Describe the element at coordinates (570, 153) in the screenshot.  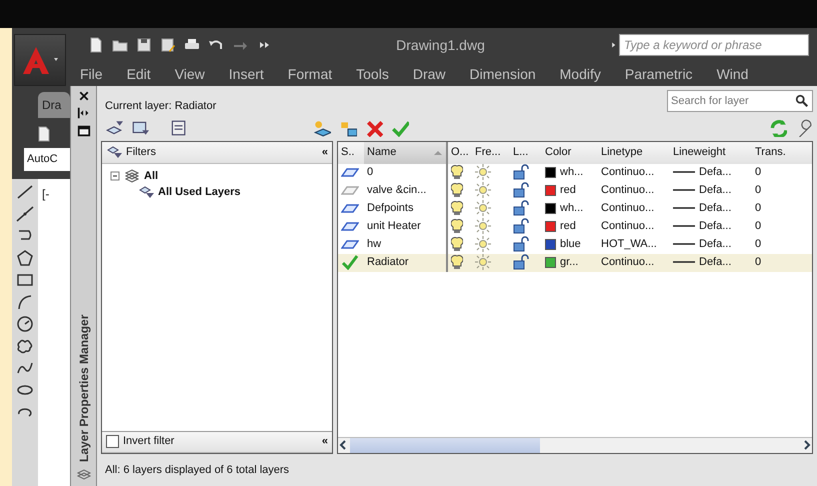
I see `column-header: Color` at that location.